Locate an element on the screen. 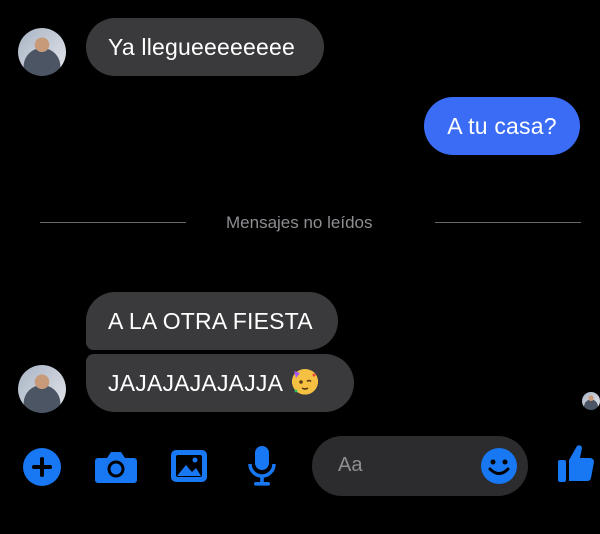 The width and height of the screenshot is (600, 534). message-bubble-incoming: A LA OTRA FIESTA is located at coordinates (212, 321).